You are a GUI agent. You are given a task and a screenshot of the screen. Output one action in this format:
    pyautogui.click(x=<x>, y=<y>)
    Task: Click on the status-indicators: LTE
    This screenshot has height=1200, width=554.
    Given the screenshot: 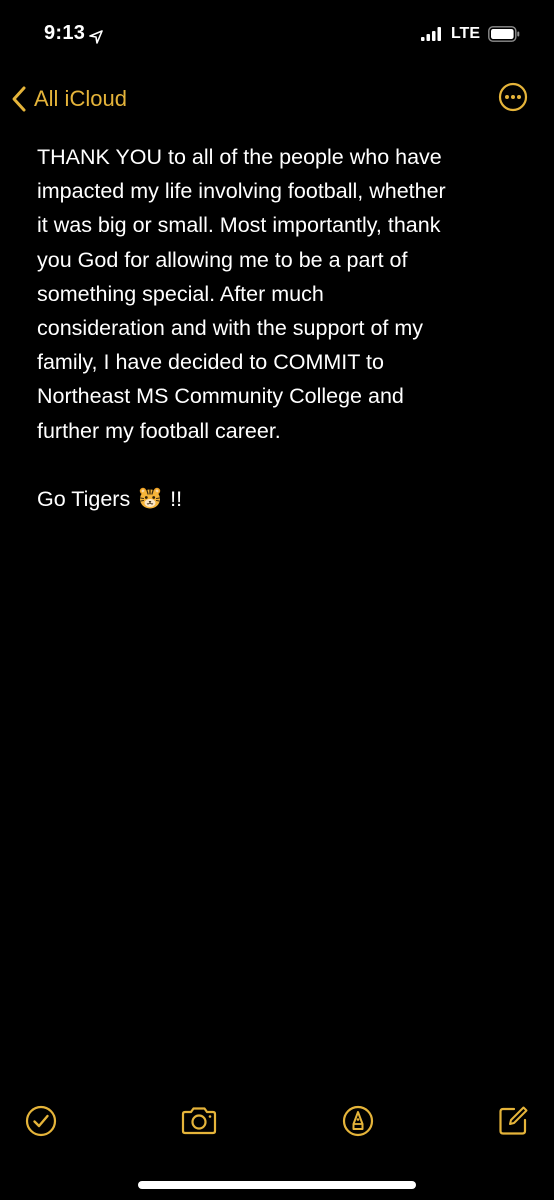 What is the action you would take?
    pyautogui.click(x=470, y=34)
    